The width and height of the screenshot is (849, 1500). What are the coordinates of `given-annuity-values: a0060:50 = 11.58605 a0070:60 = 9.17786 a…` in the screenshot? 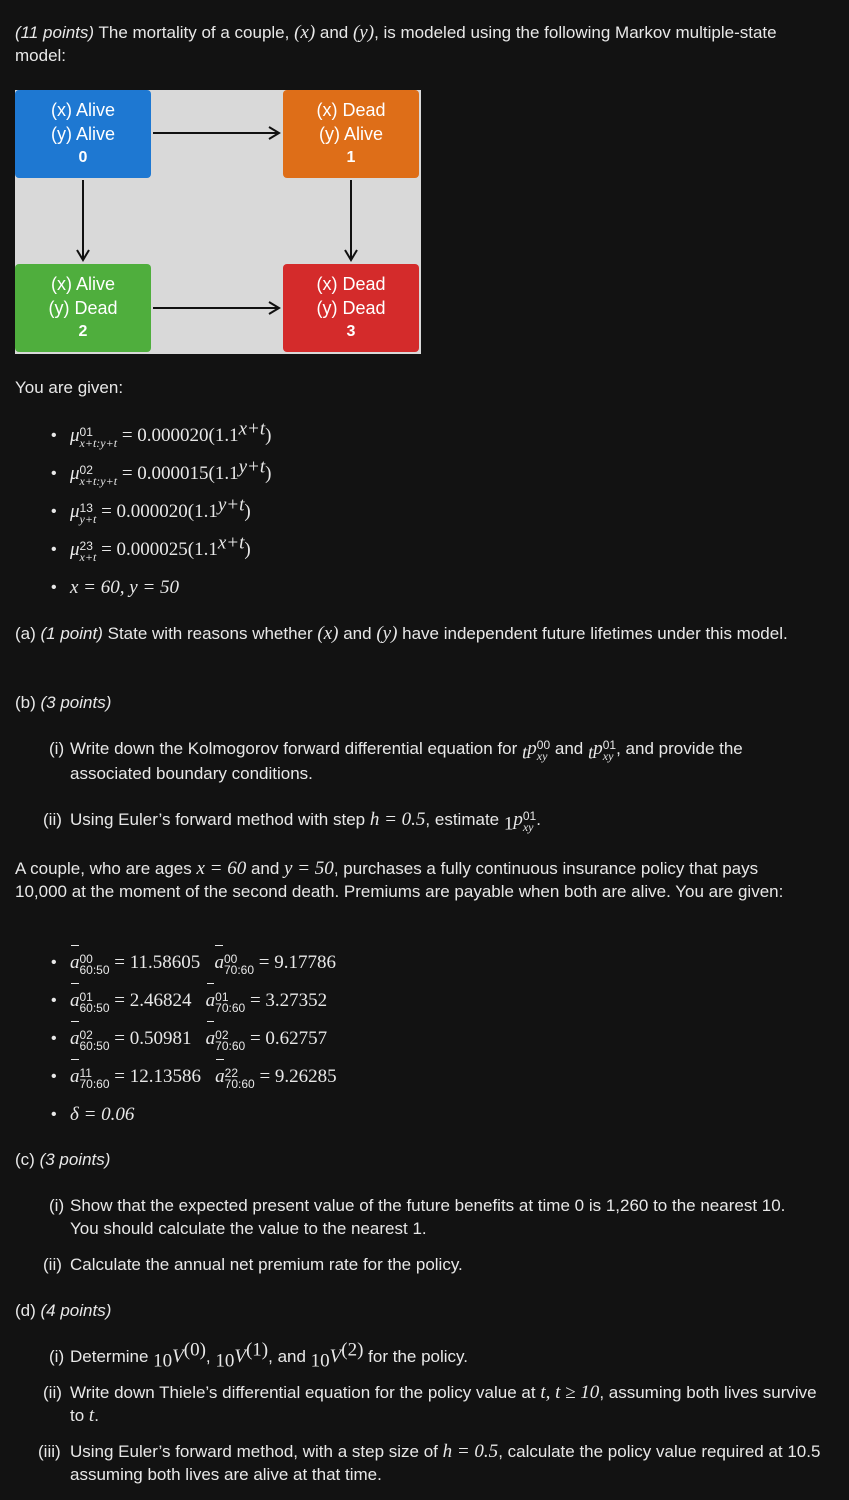 It's located at (168, 1039).